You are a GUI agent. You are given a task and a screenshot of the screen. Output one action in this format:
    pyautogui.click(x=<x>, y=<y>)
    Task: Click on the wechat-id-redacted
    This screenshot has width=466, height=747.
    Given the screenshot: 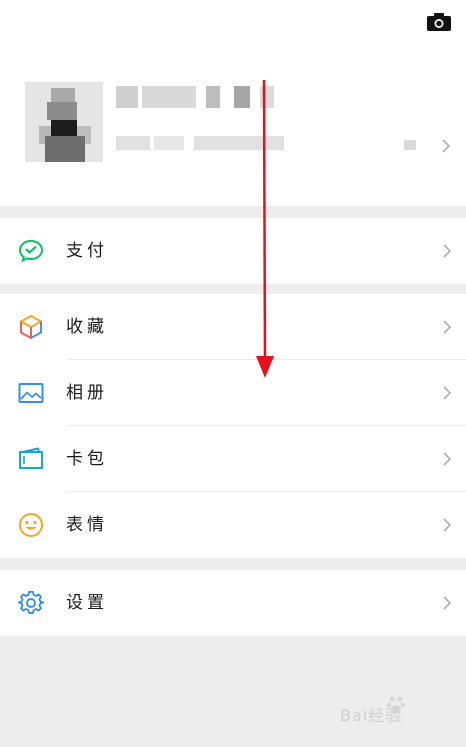 What is the action you would take?
    pyautogui.click(x=206, y=143)
    